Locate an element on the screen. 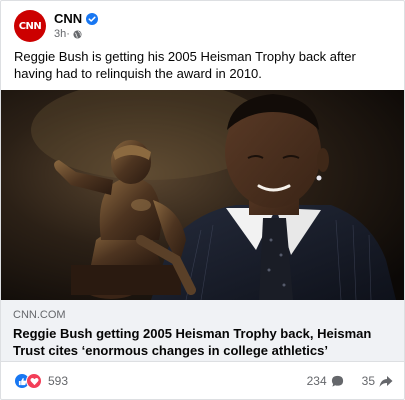 The height and width of the screenshot is (400, 405). link-domain: CNN.COM is located at coordinates (39, 315).